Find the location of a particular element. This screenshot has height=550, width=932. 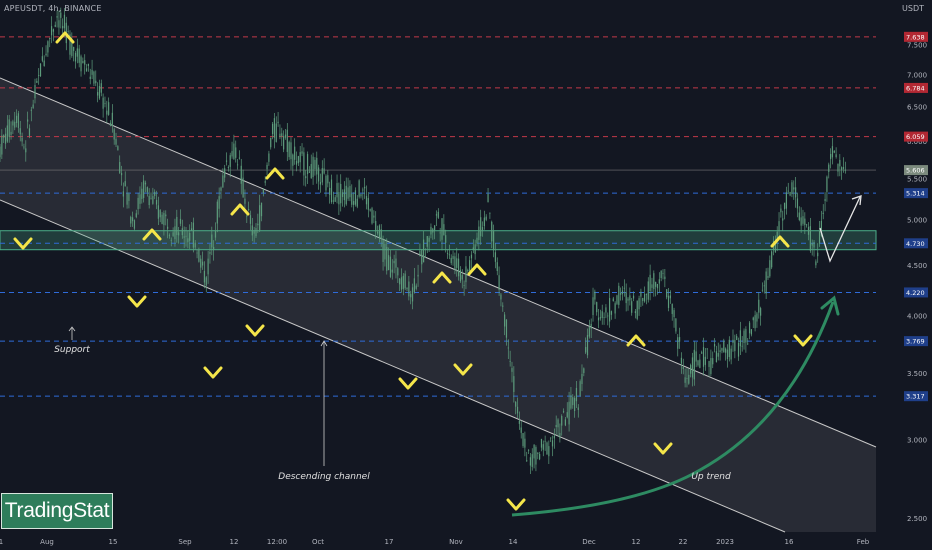

x-tick-label: Oct is located at coordinates (318, 542).